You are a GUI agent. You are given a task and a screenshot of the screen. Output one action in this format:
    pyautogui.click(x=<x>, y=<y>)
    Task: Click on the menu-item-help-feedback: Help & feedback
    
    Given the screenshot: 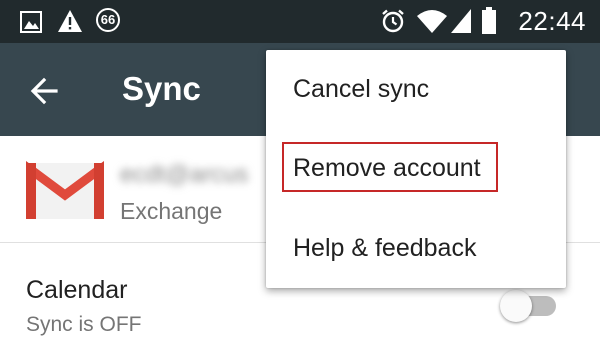 What is the action you would take?
    pyautogui.click(x=384, y=248)
    